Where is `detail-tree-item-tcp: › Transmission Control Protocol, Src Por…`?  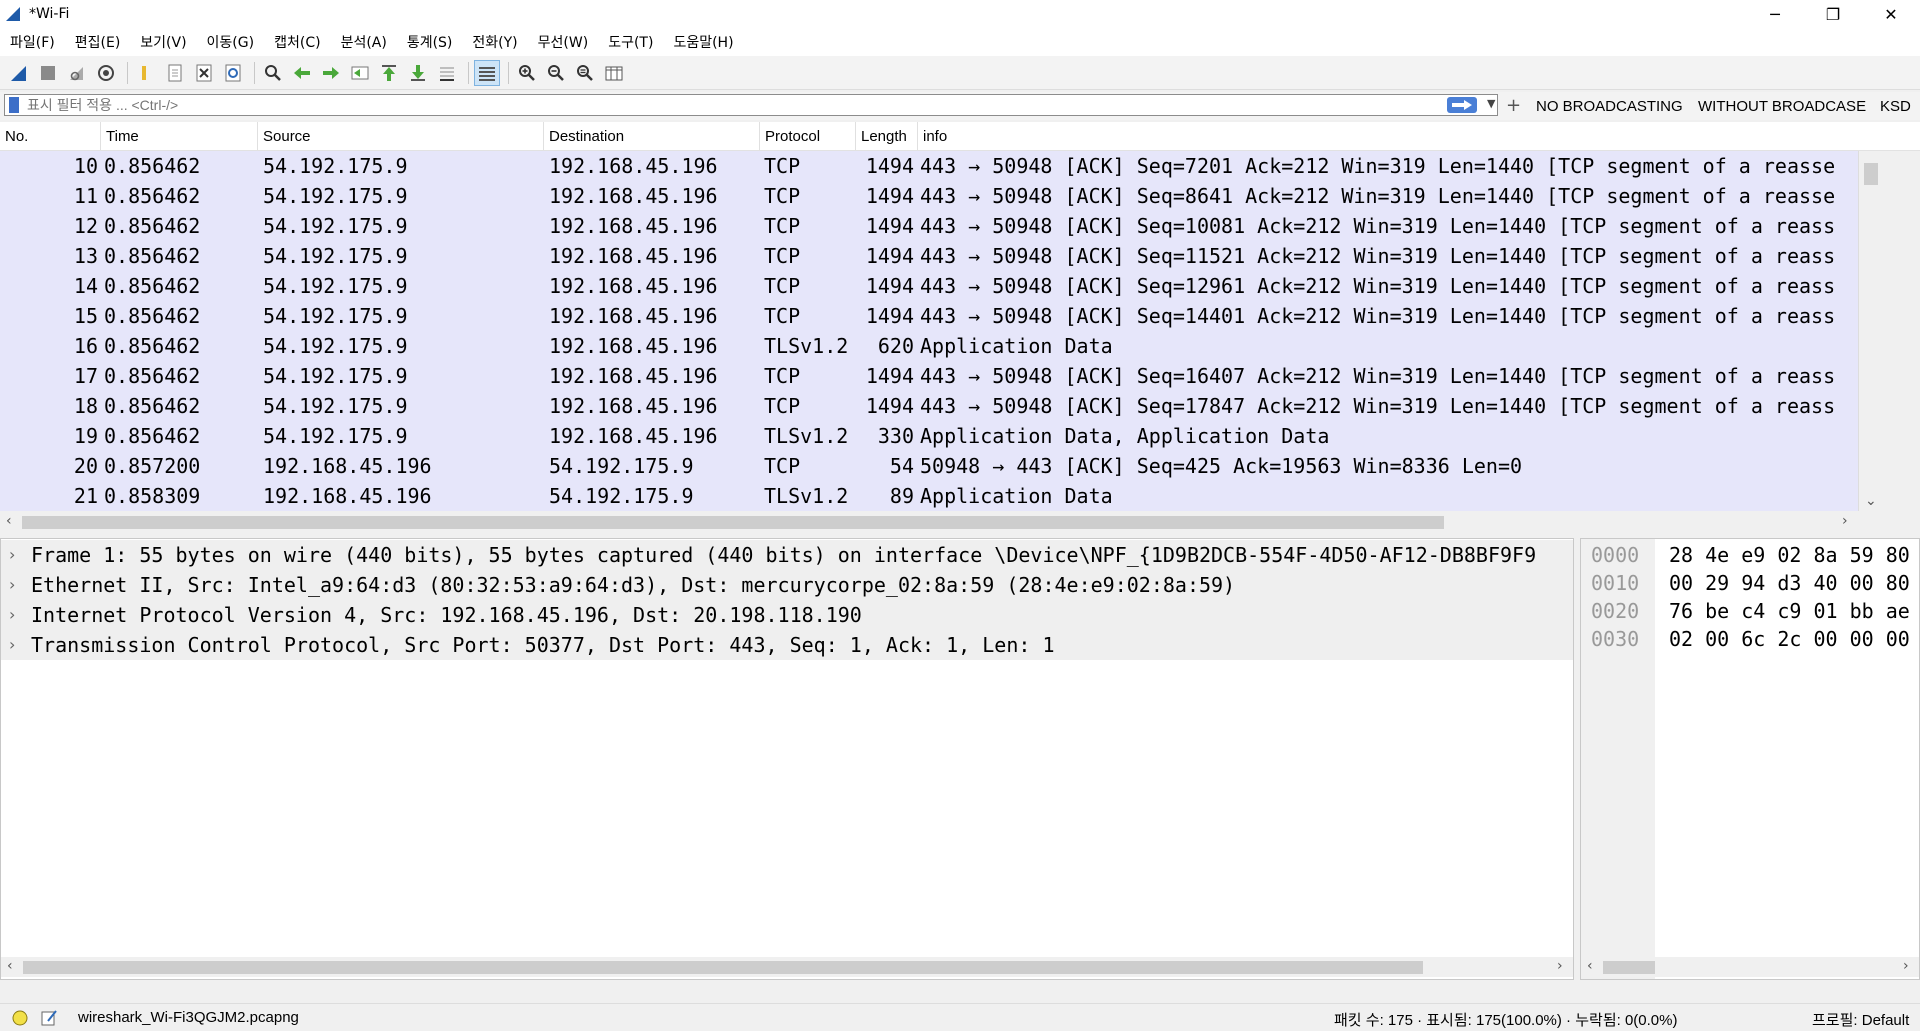 detail-tree-item-tcp: › Transmission Control Protocol, Src Por… is located at coordinates (787, 645).